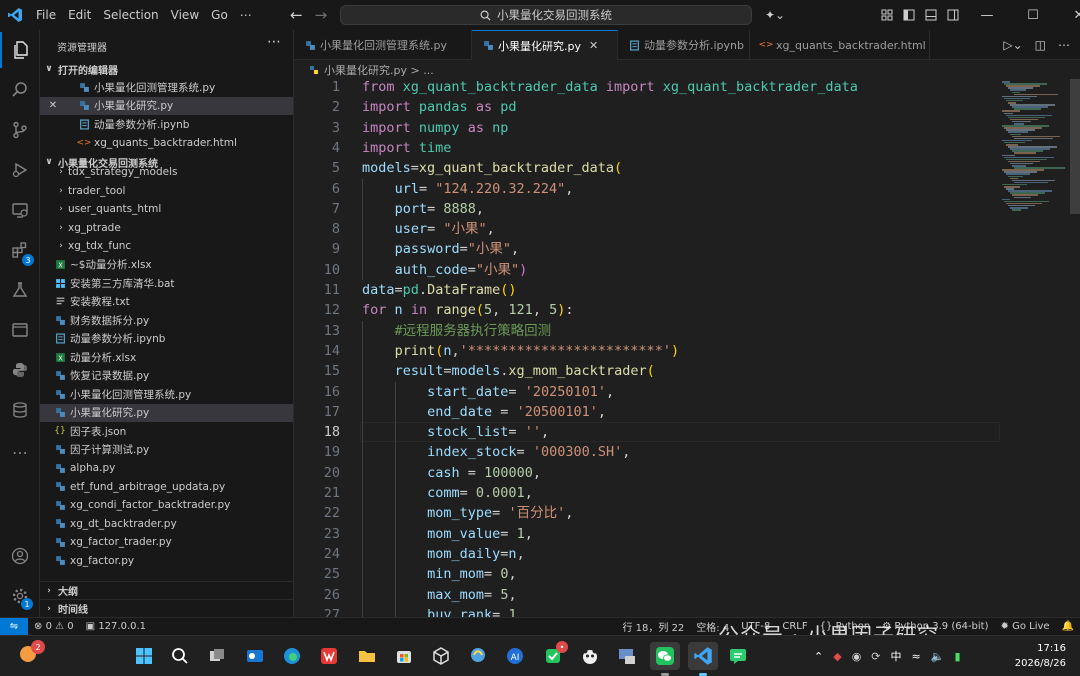  What do you see at coordinates (1012, 45) in the screenshot?
I see `run-file-icon: ▷⌄` at bounding box center [1012, 45].